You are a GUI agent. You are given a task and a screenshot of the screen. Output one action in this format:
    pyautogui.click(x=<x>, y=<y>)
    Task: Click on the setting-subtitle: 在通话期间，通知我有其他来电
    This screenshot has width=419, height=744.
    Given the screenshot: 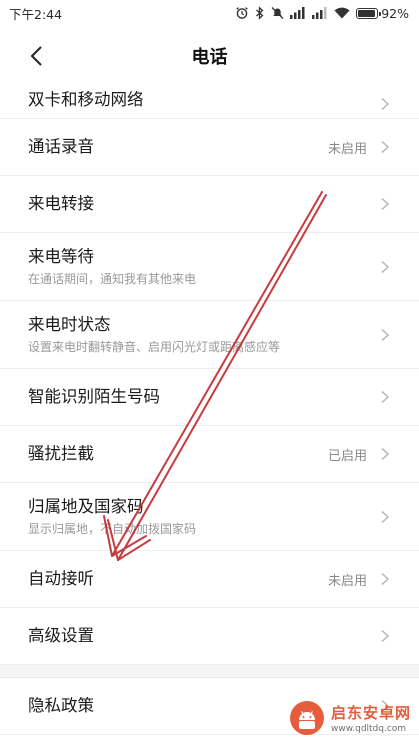 What is the action you would take?
    pyautogui.click(x=112, y=279)
    